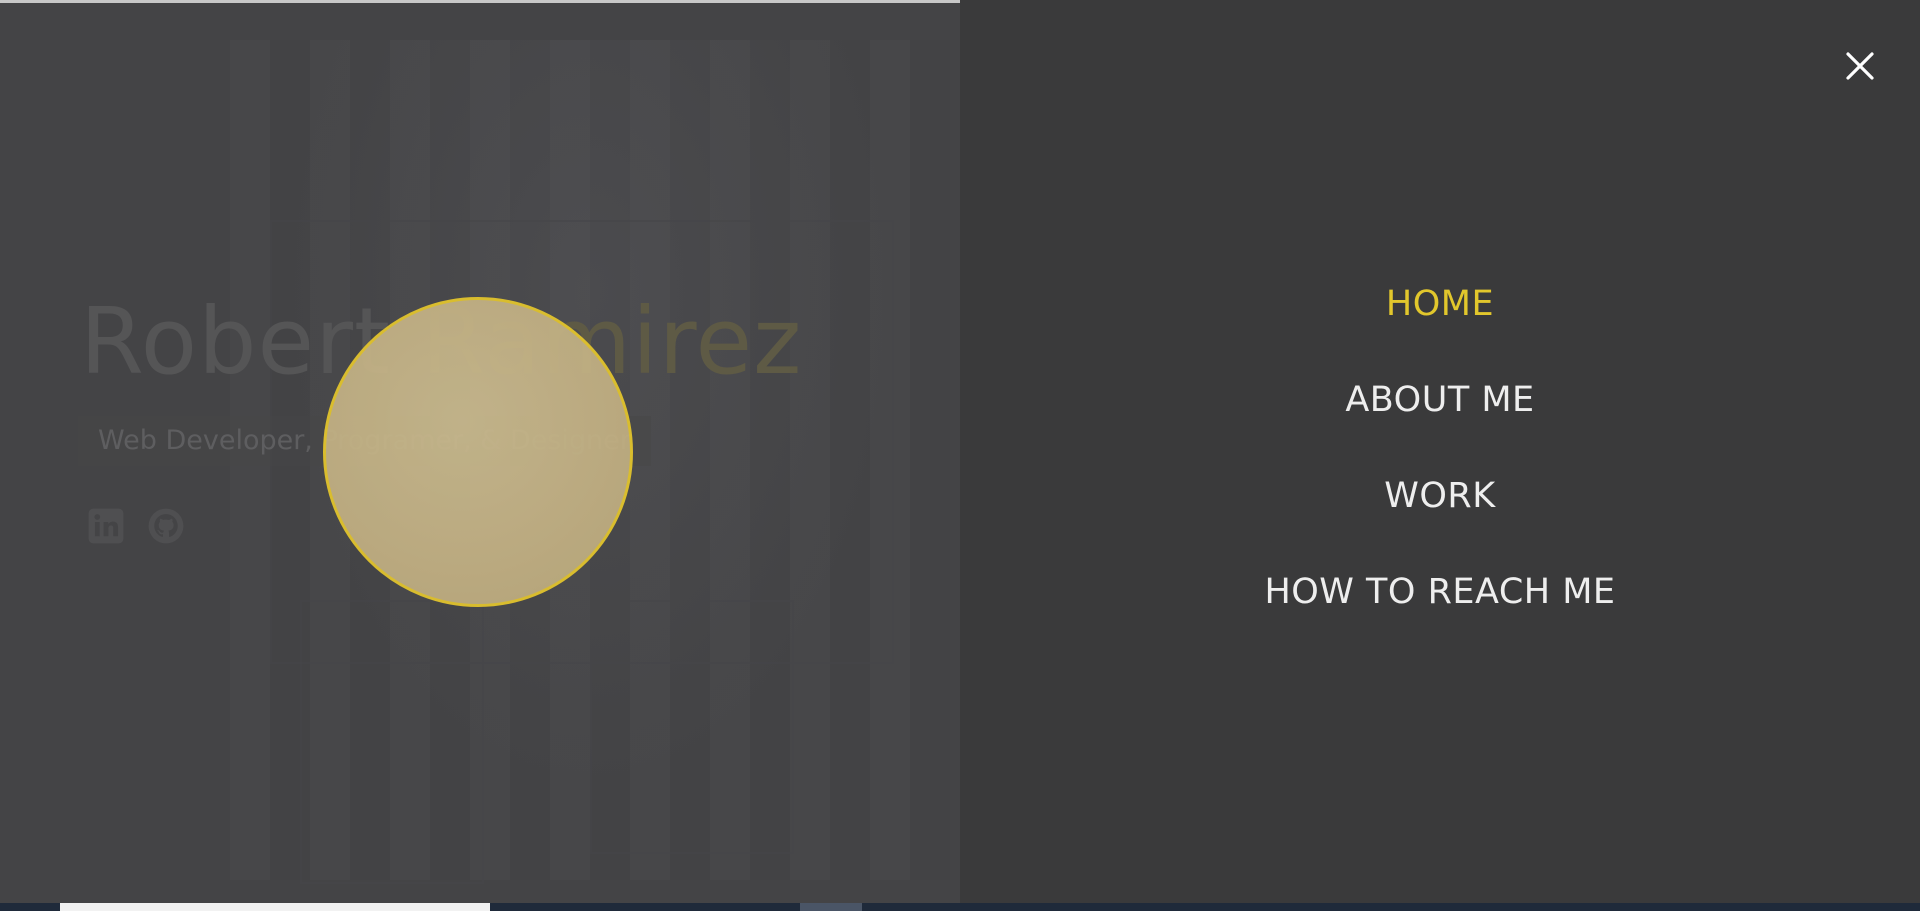 The height and width of the screenshot is (911, 1920). What do you see at coordinates (166, 526) in the screenshot?
I see `github-icon` at bounding box center [166, 526].